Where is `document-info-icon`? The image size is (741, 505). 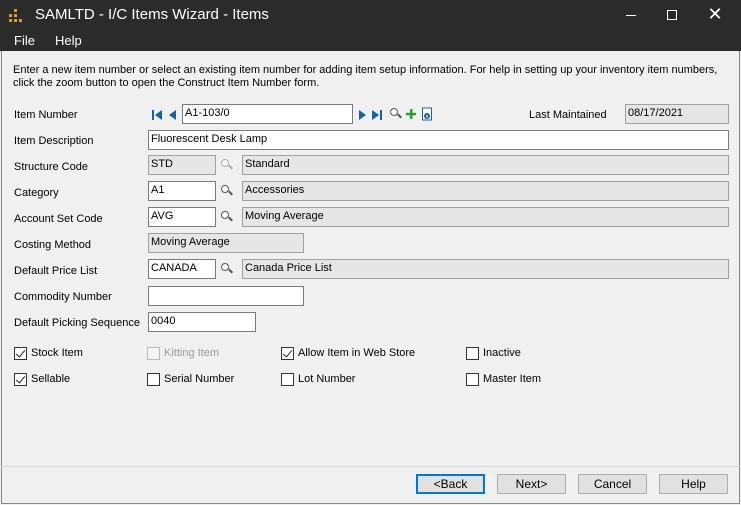
document-info-icon is located at coordinates (427, 114).